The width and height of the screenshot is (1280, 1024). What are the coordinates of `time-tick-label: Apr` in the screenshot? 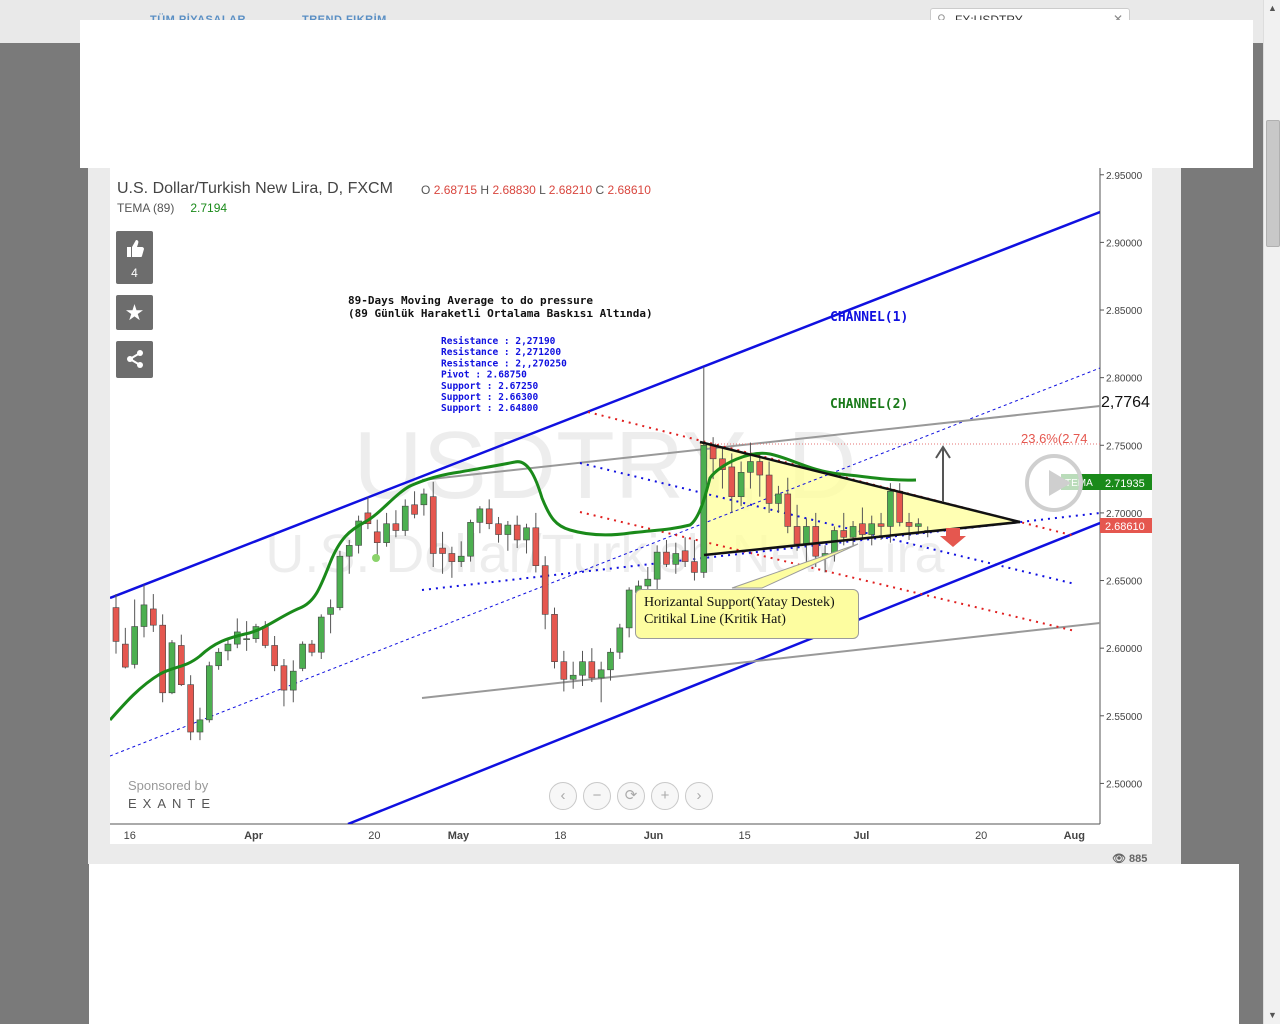 It's located at (254, 836).